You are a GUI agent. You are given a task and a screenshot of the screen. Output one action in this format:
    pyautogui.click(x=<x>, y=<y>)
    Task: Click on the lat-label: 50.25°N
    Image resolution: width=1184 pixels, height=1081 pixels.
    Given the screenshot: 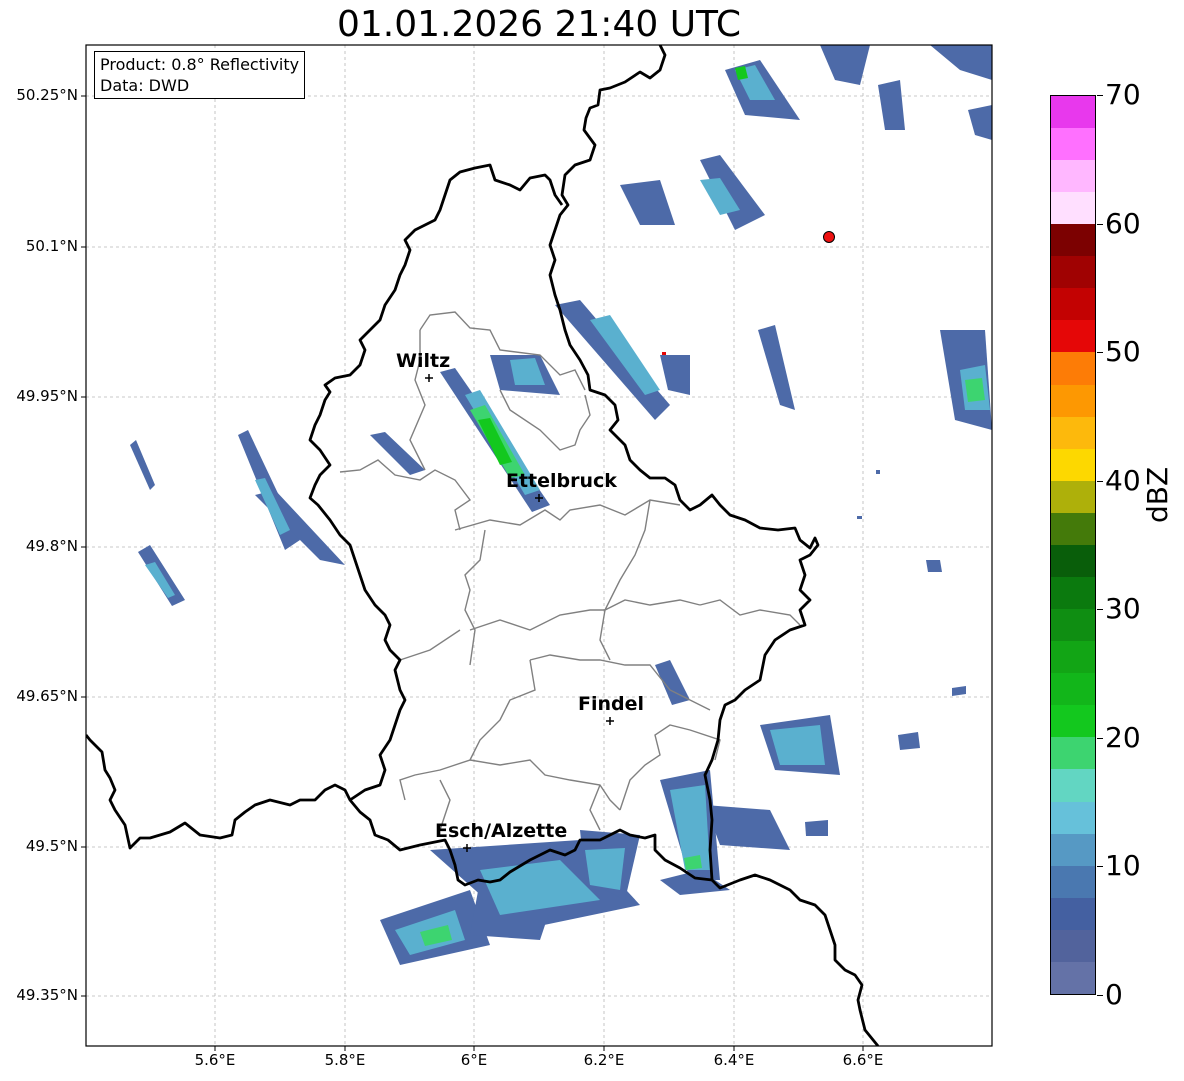 What is the action you would take?
    pyautogui.click(x=47, y=95)
    